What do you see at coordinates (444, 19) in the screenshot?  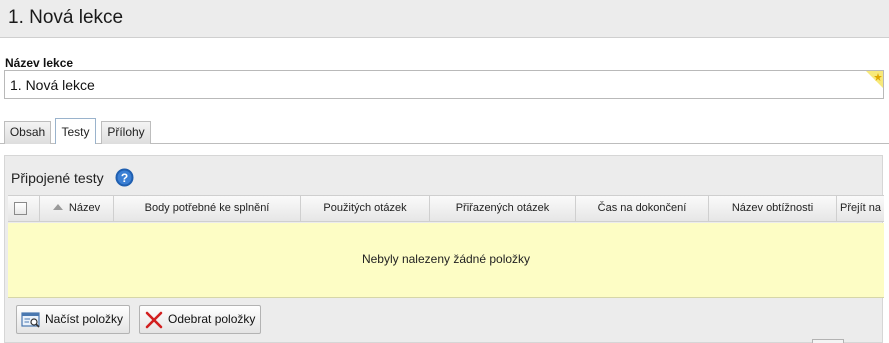 I see `title-bar: 1. Nová lekce` at bounding box center [444, 19].